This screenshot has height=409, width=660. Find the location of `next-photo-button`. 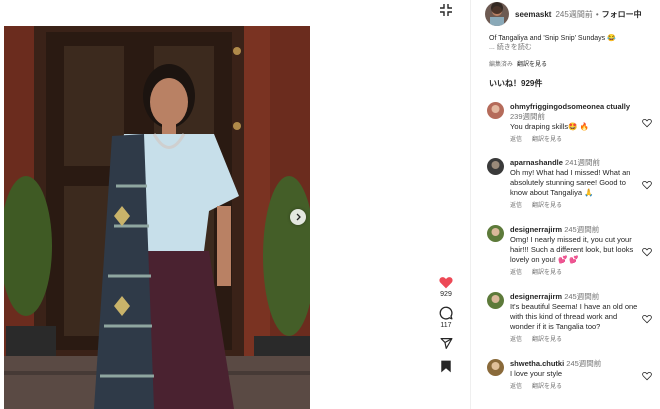

next-photo-button is located at coordinates (298, 217).